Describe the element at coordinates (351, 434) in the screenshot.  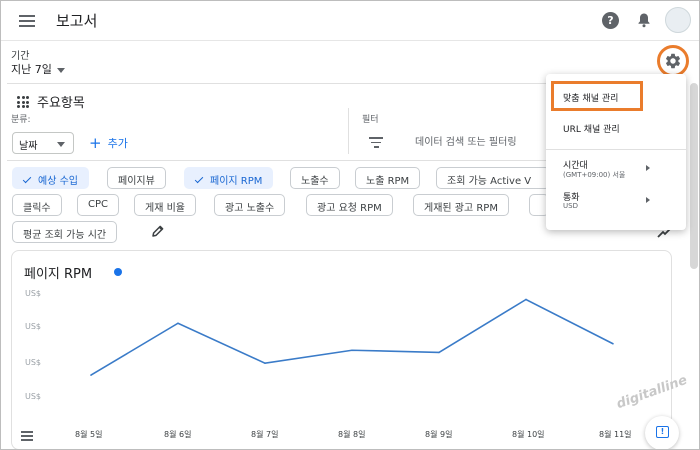
I see `x-tick-label: 8월 8일` at that location.